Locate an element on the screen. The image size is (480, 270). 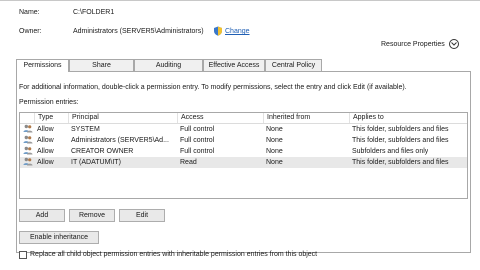
owner-label: Owner: is located at coordinates (30, 31).